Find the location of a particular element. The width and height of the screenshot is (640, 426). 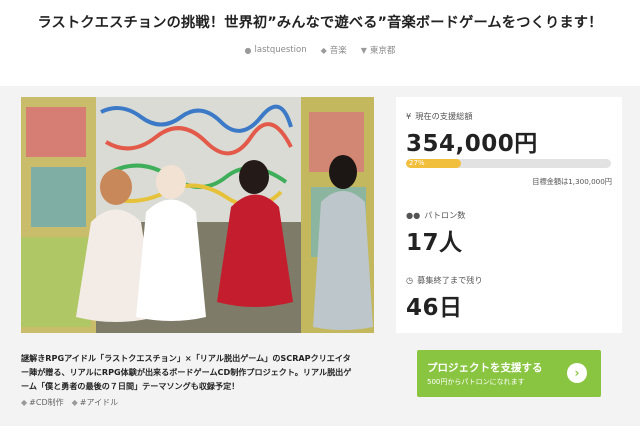

tag-label: #アイドル is located at coordinates (99, 402).